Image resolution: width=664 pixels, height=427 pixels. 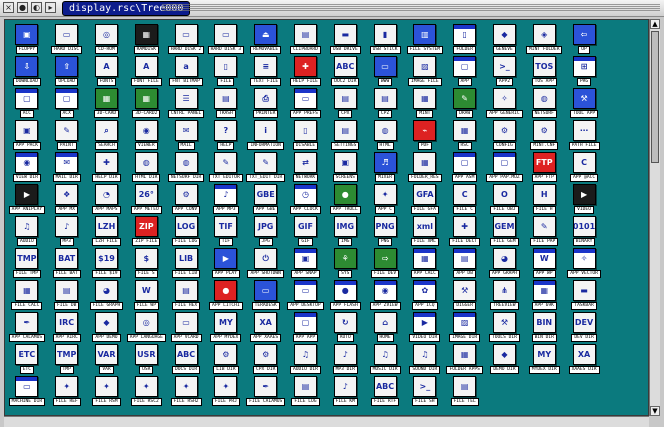 I want to click on icon-item: ♪ FILE KM, so click(x=345, y=392).